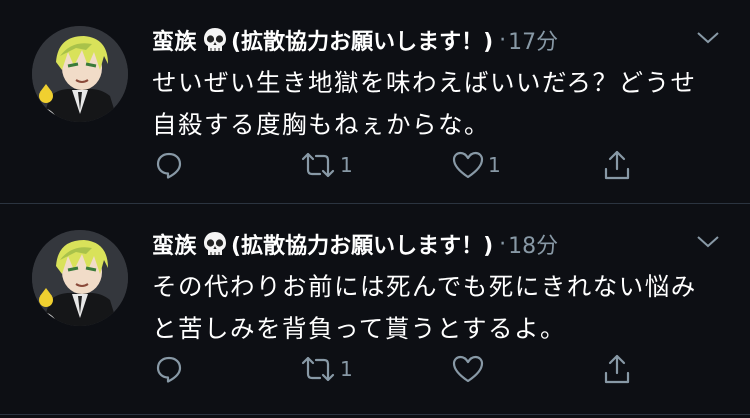  I want to click on tweet-header: 蛮族 (拡散協力お願いします！) · 17分, so click(355, 40).